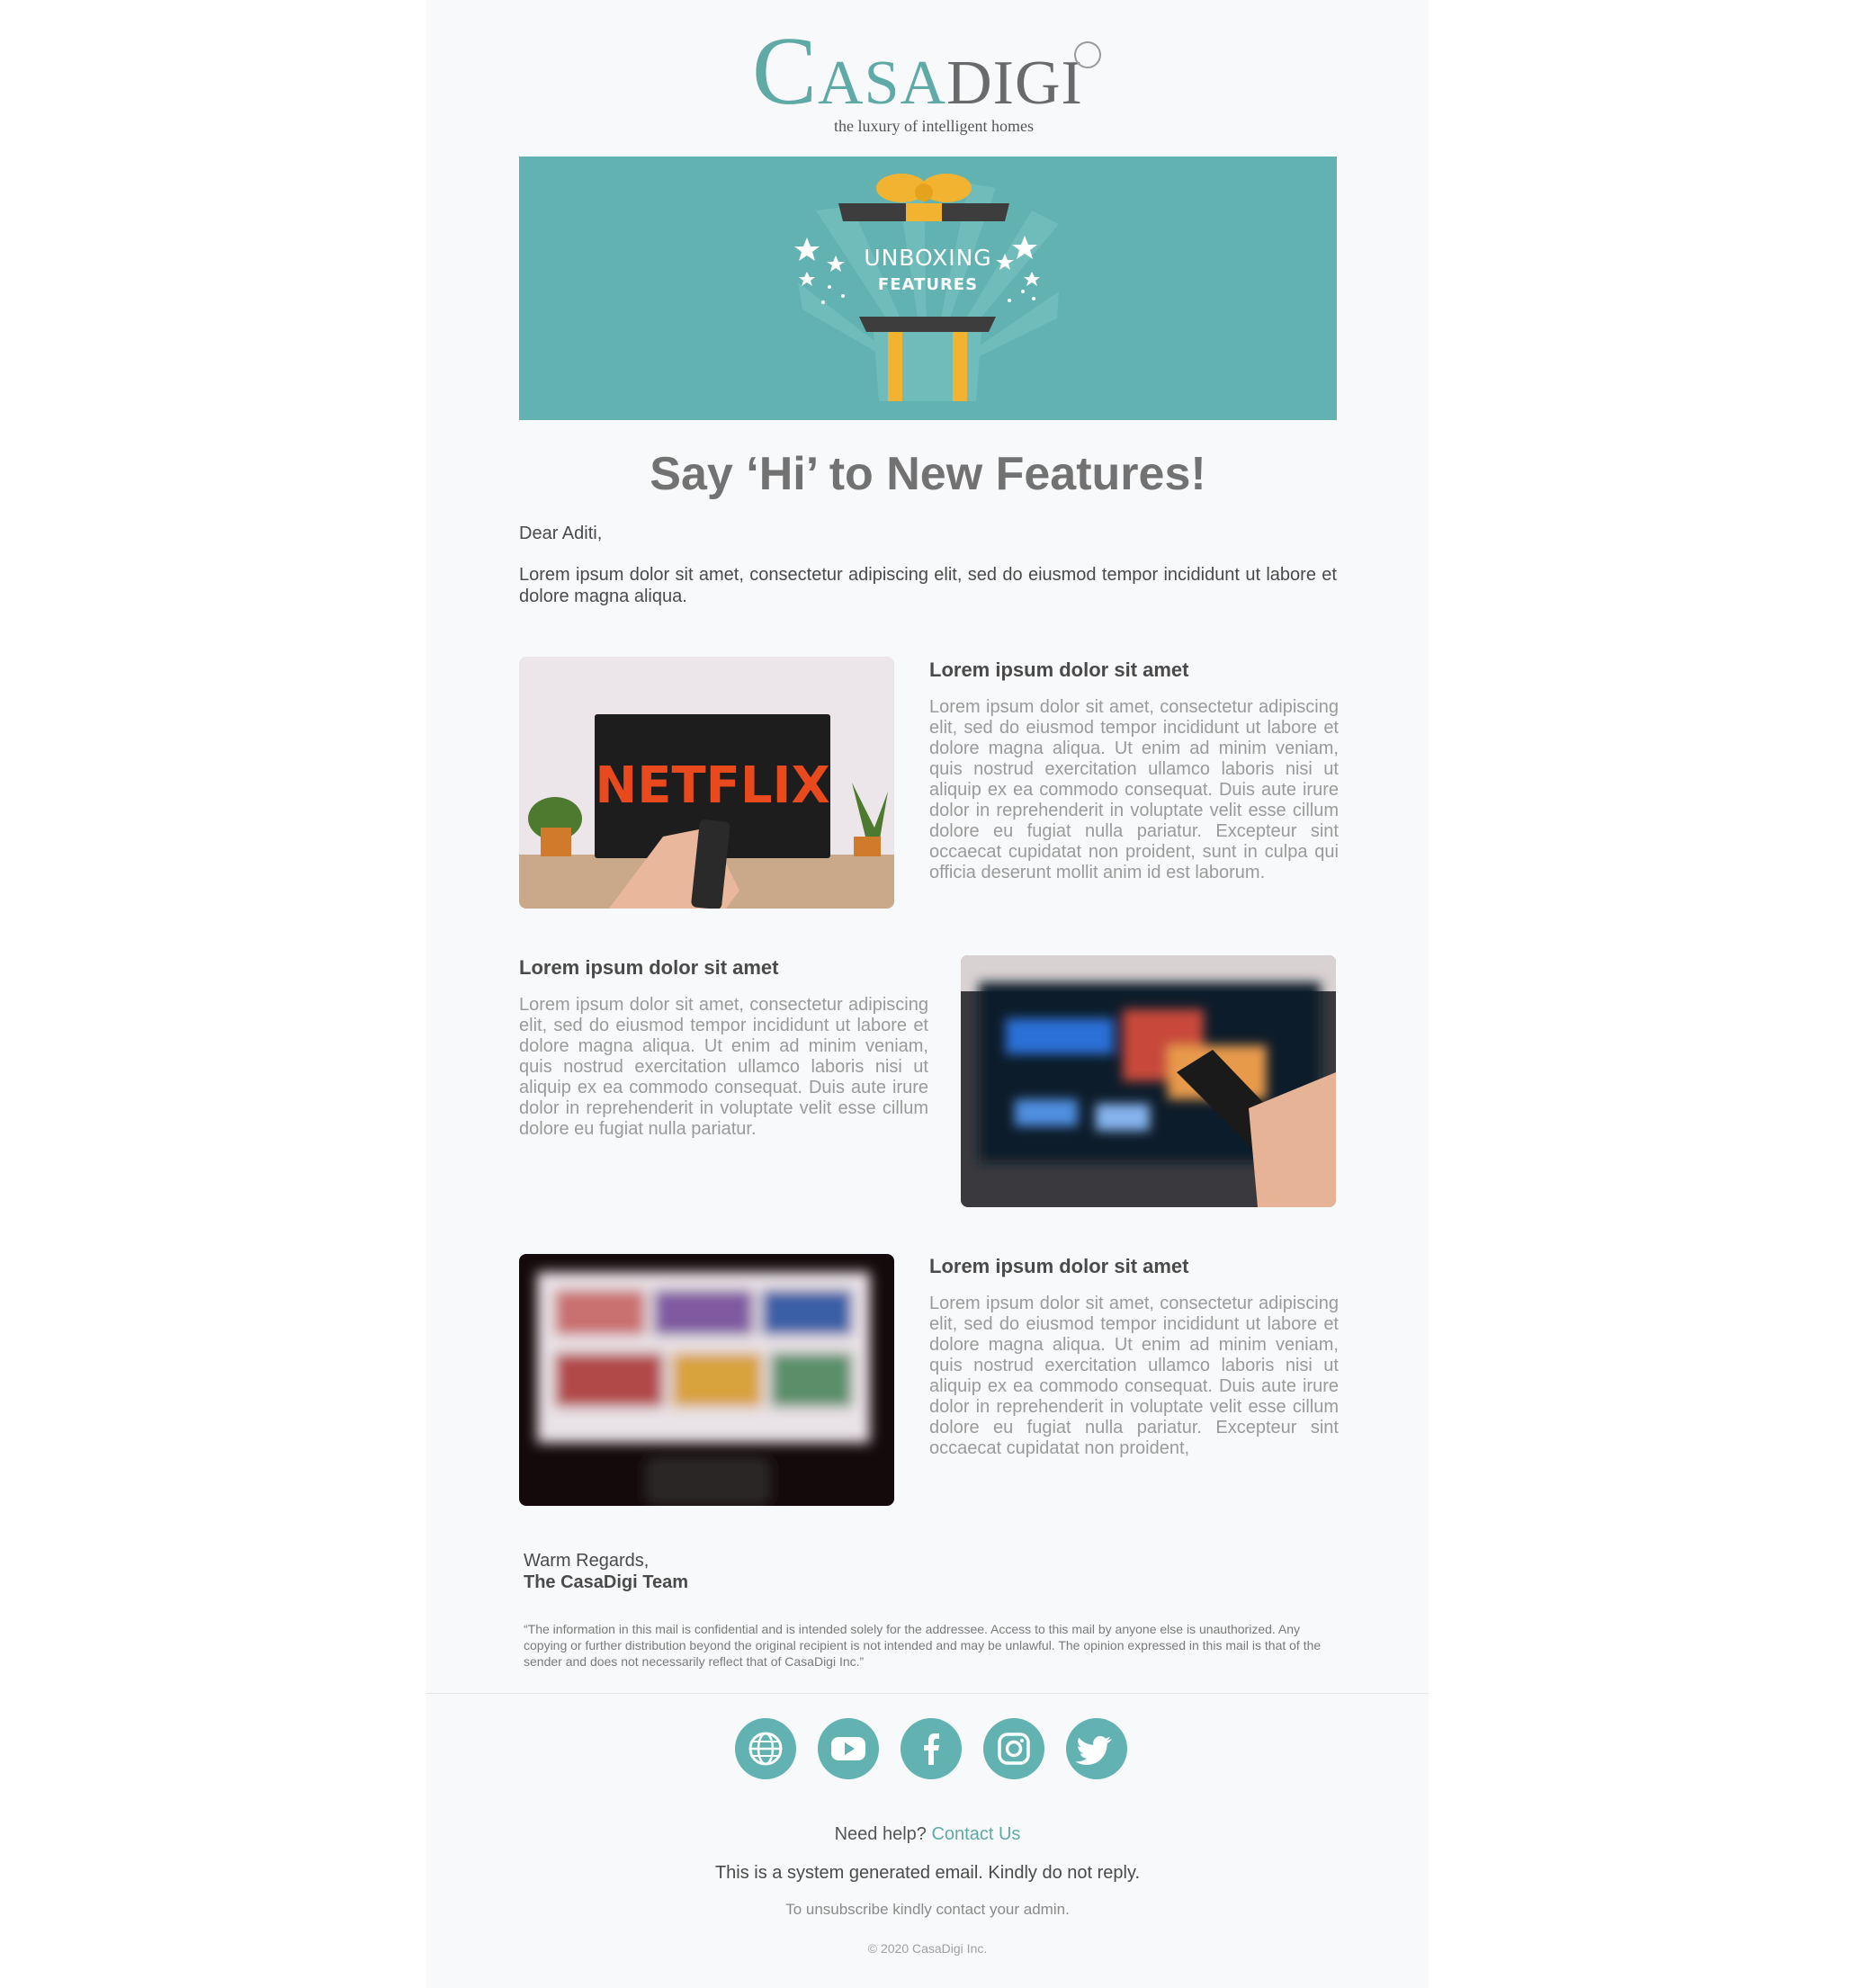  What do you see at coordinates (928, 474) in the screenshot?
I see `headline: Say ‘Hi’ to New Features!` at bounding box center [928, 474].